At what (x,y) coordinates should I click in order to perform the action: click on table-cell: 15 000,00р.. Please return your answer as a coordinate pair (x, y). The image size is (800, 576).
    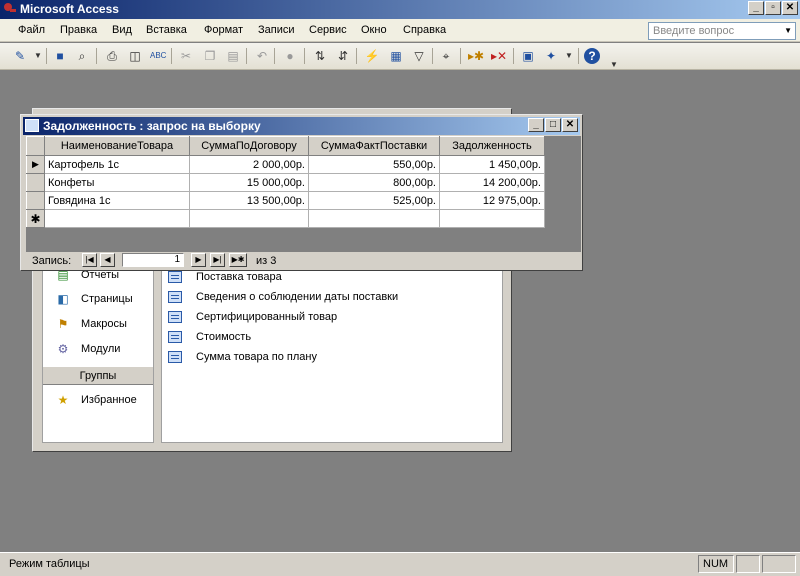
    Looking at the image, I should click on (249, 182).